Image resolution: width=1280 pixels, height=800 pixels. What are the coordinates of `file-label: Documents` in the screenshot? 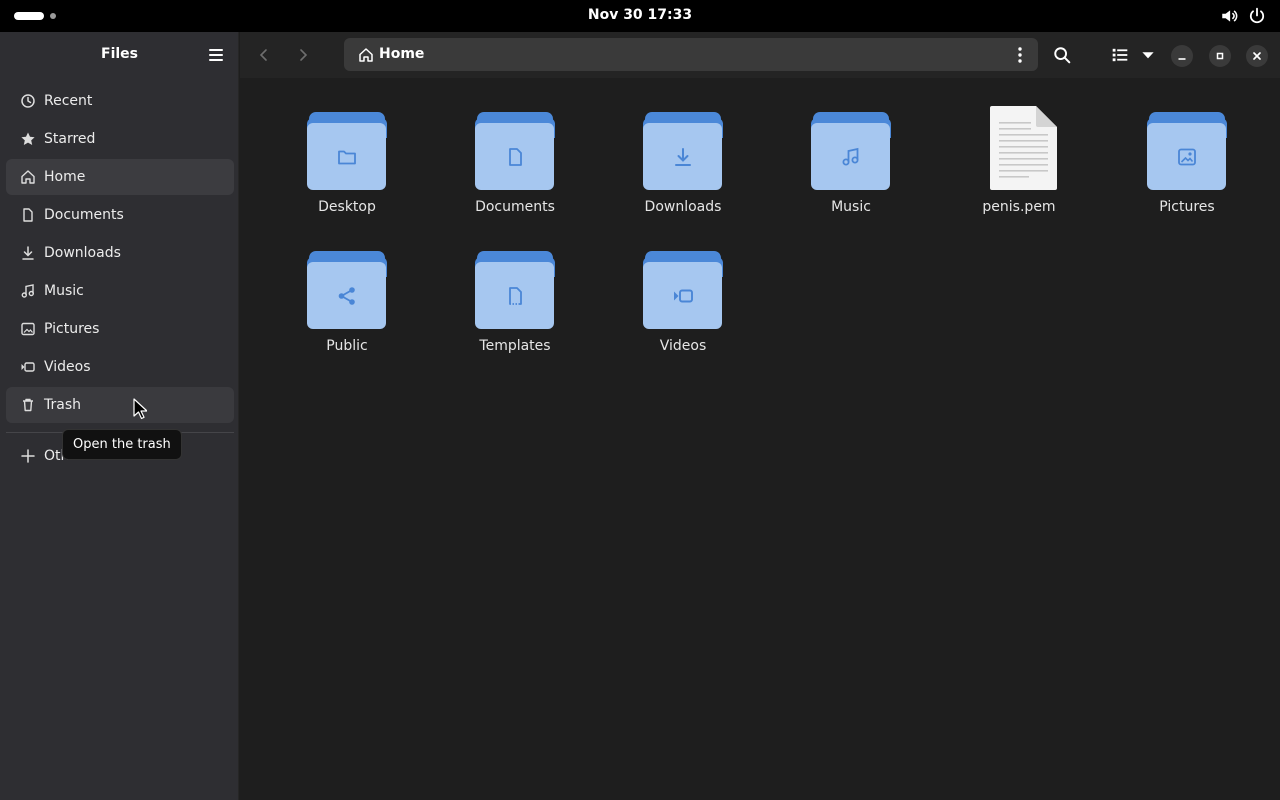 It's located at (515, 207).